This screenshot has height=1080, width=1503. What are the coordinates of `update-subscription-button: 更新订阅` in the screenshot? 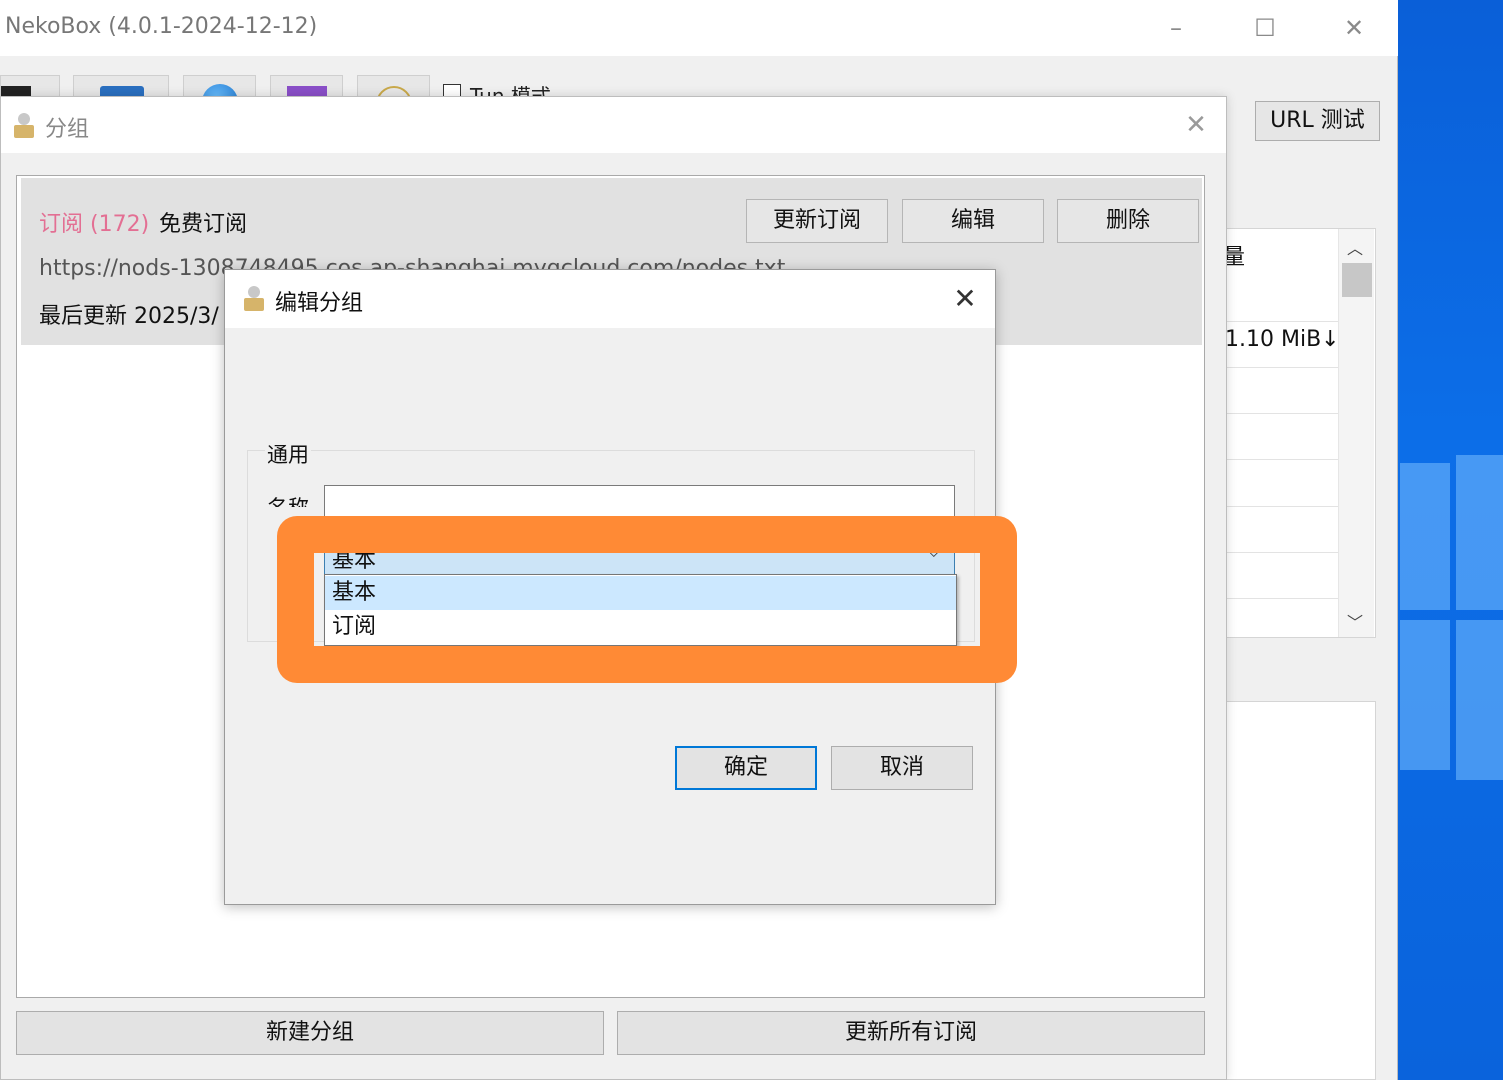 It's located at (817, 221).